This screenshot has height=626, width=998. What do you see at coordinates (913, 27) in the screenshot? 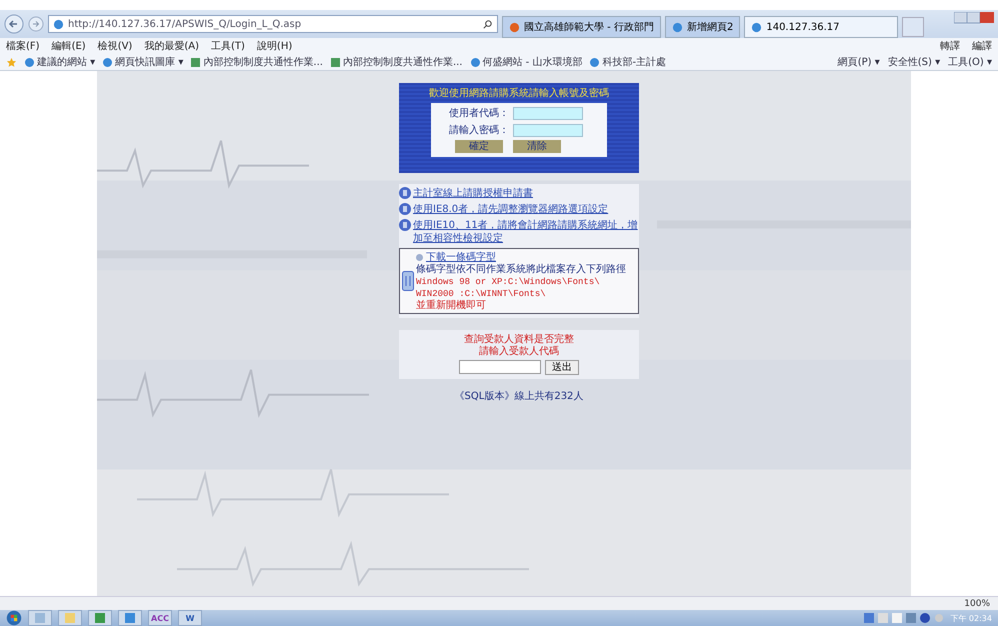
I see `new-tab-button` at bounding box center [913, 27].